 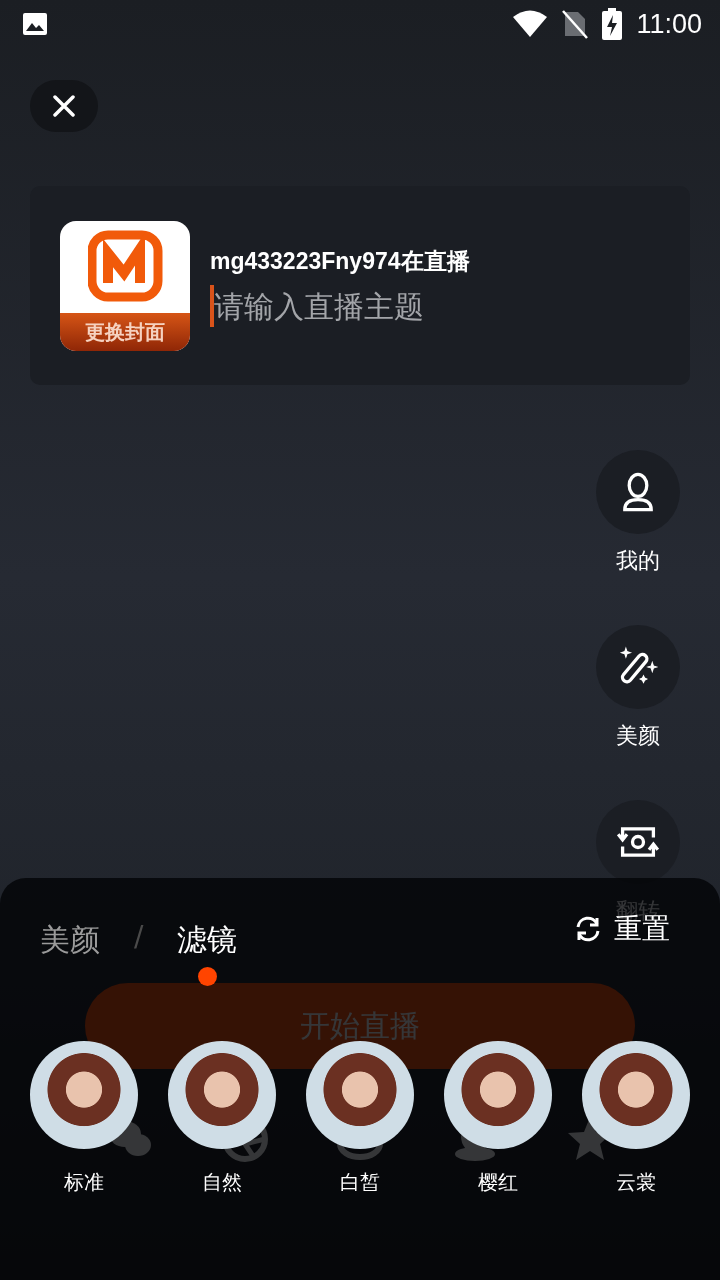 I want to click on stream-title: mg433223Fny974在直播, so click(x=340, y=261).